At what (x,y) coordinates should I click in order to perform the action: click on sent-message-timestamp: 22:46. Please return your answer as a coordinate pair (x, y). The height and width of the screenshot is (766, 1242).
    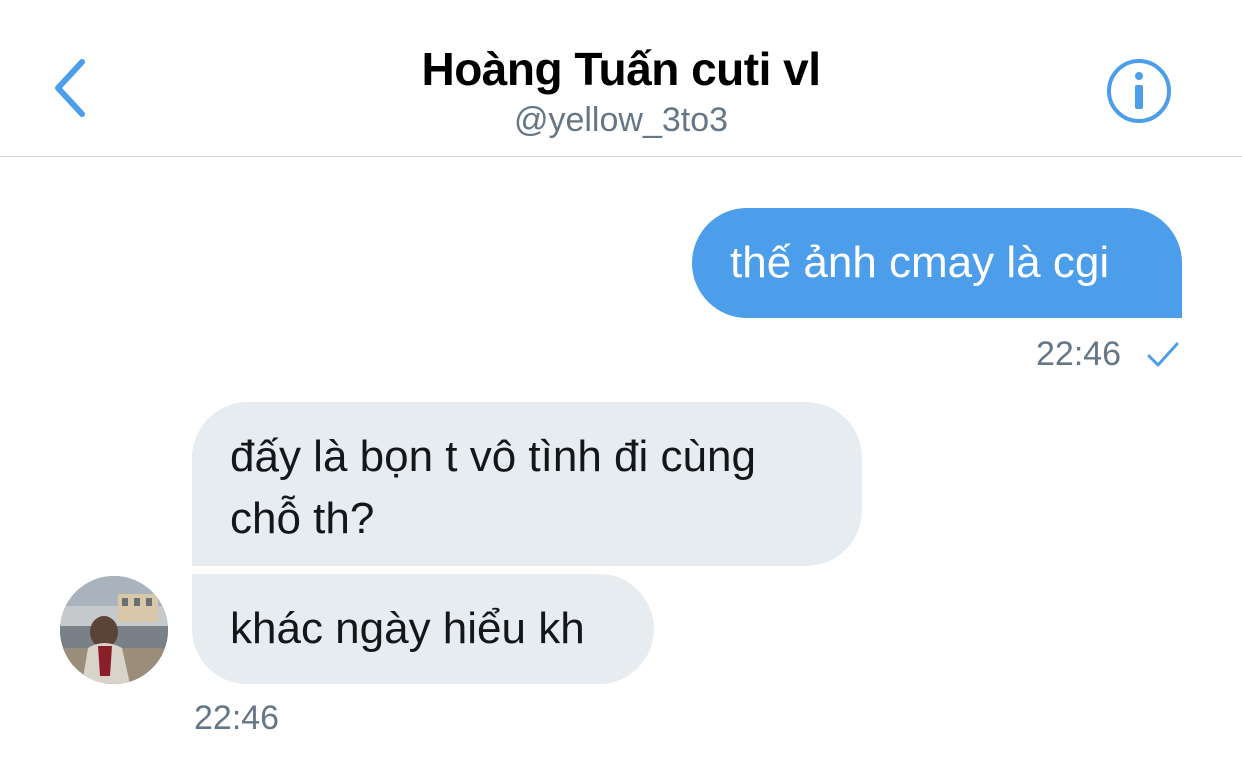
    Looking at the image, I should click on (1079, 354).